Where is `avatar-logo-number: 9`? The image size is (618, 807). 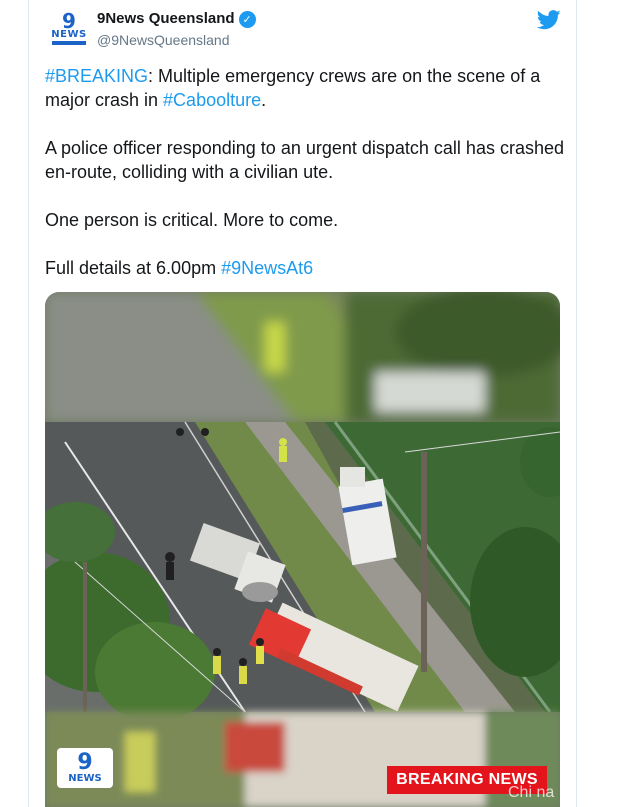
avatar-logo-number: 9 is located at coordinates (69, 20).